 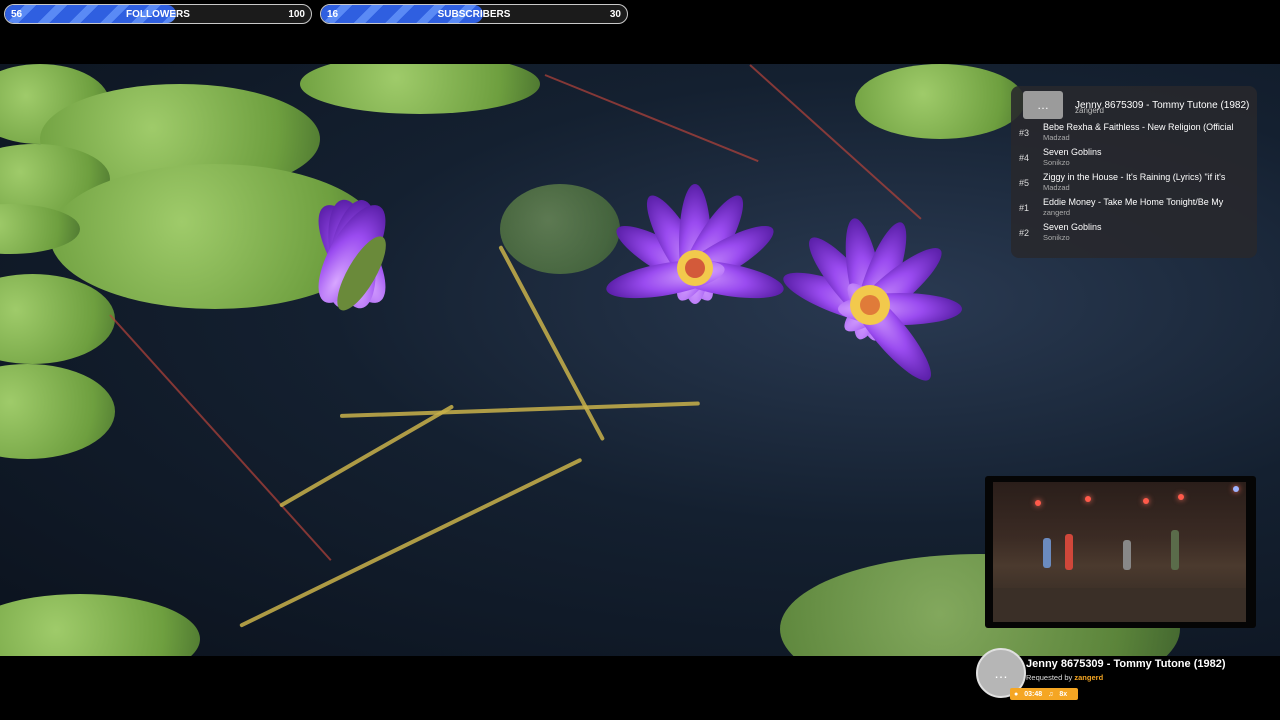 I want to click on music-note-icon: ♫, so click(x=1051, y=694).